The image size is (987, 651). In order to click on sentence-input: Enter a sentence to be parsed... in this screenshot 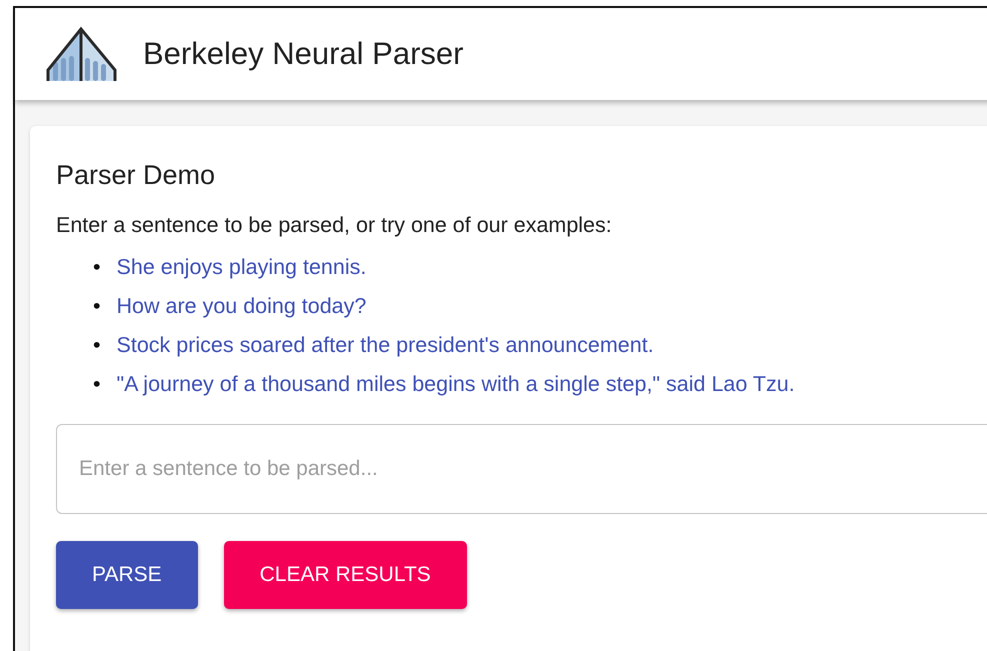, I will do `click(521, 469)`.